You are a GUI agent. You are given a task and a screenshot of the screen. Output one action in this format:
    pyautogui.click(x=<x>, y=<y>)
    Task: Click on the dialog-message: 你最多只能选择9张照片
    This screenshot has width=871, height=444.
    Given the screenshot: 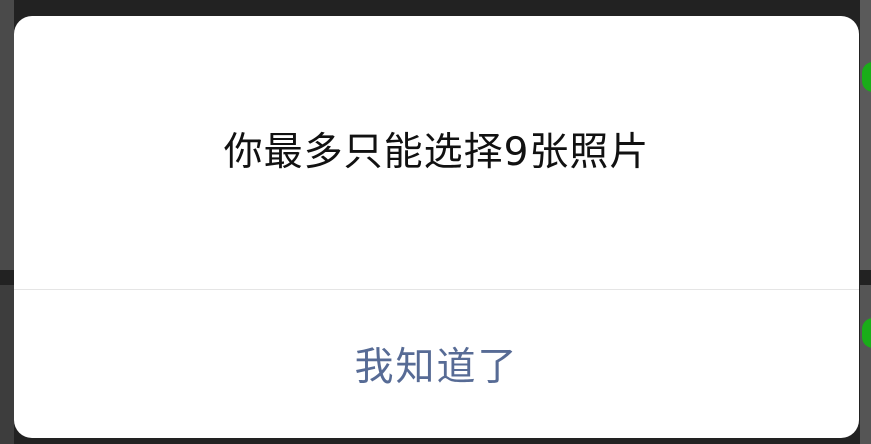 What is the action you would take?
    pyautogui.click(x=436, y=152)
    